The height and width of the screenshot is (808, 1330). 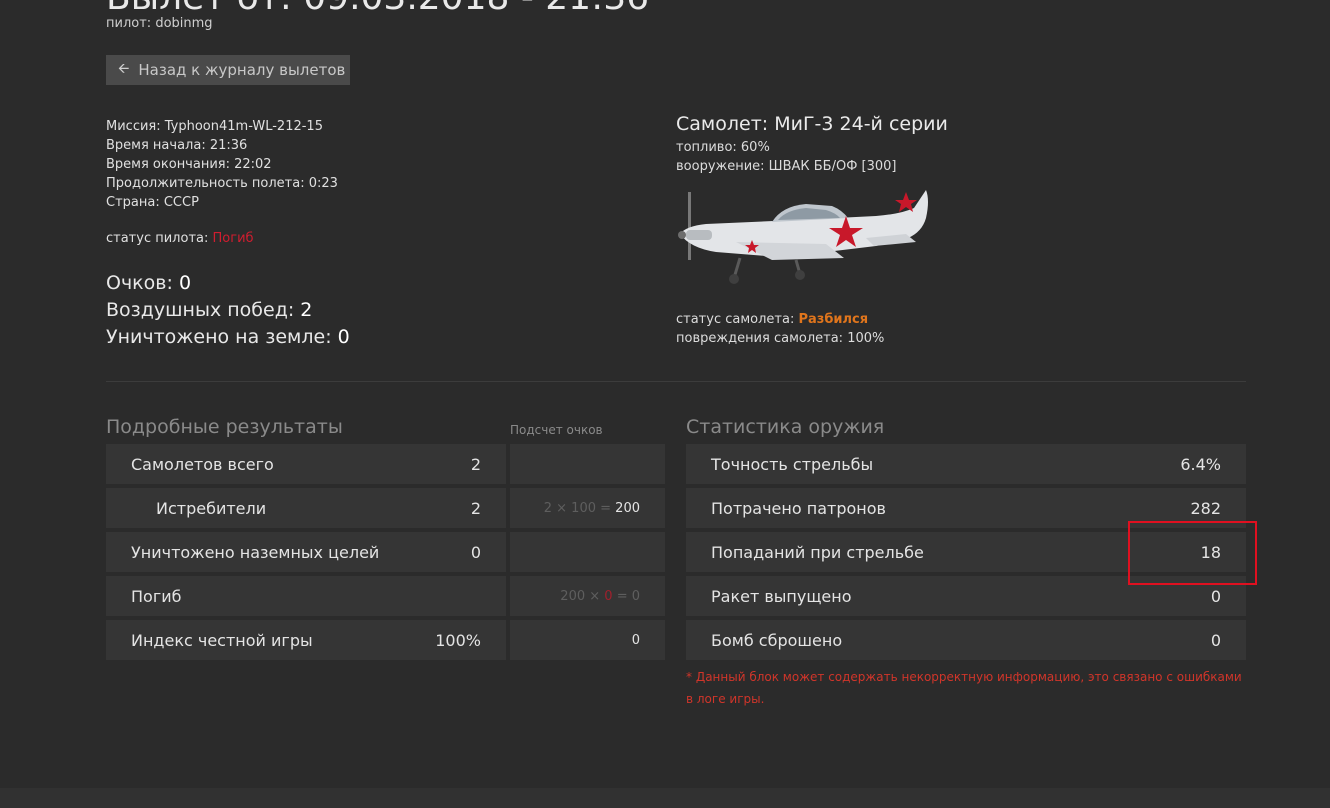 What do you see at coordinates (812, 124) in the screenshot?
I see `aircraft-title: Самолет: МиГ-3 24-й серии` at bounding box center [812, 124].